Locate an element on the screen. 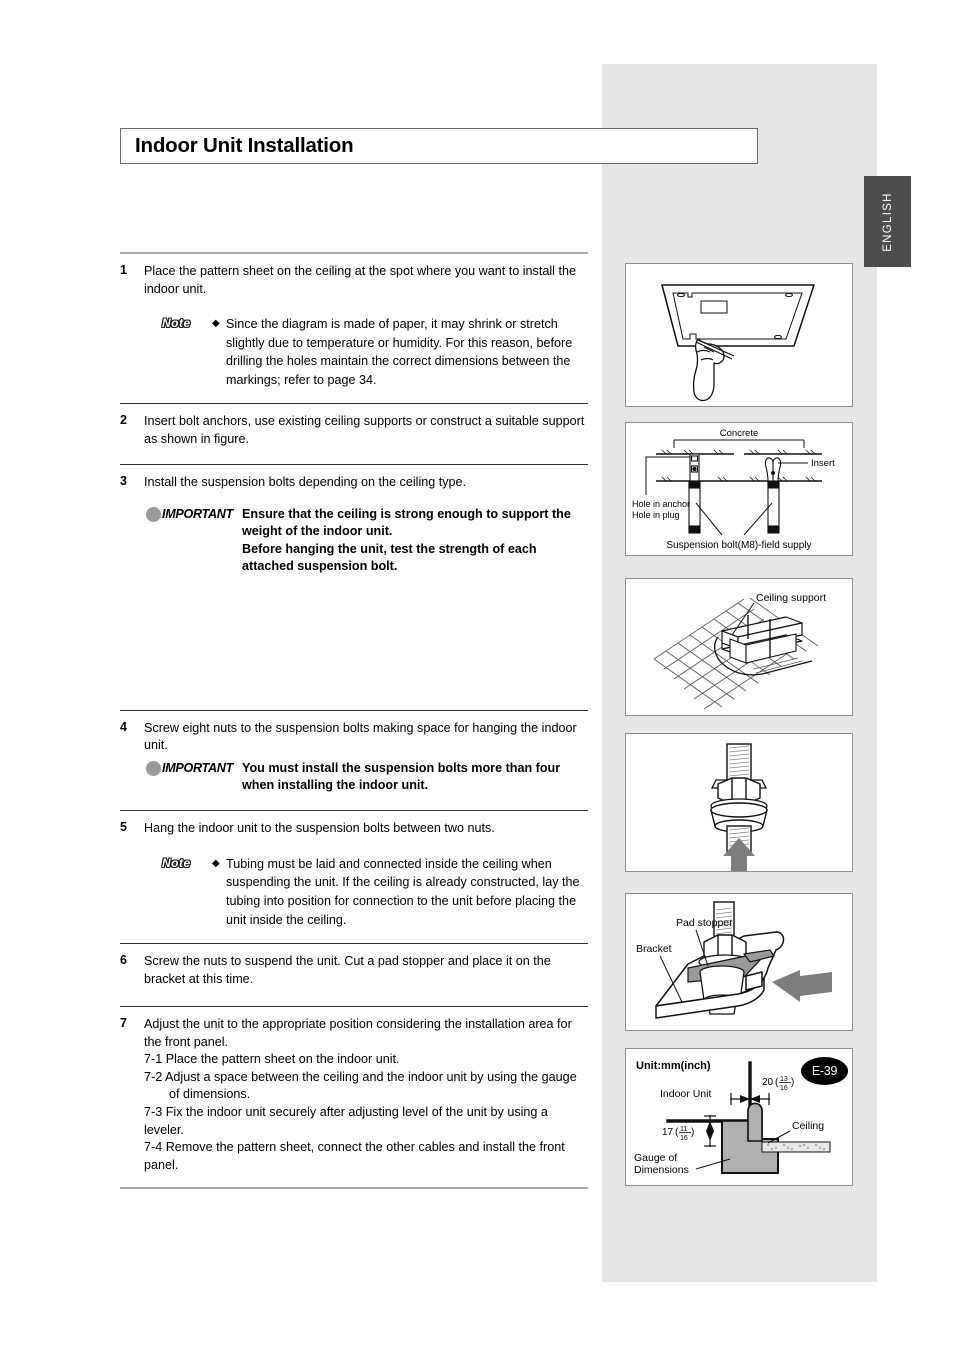 This screenshot has width=954, height=1351. substep-7-2-cont: of dimensions. is located at coordinates (210, 1094).